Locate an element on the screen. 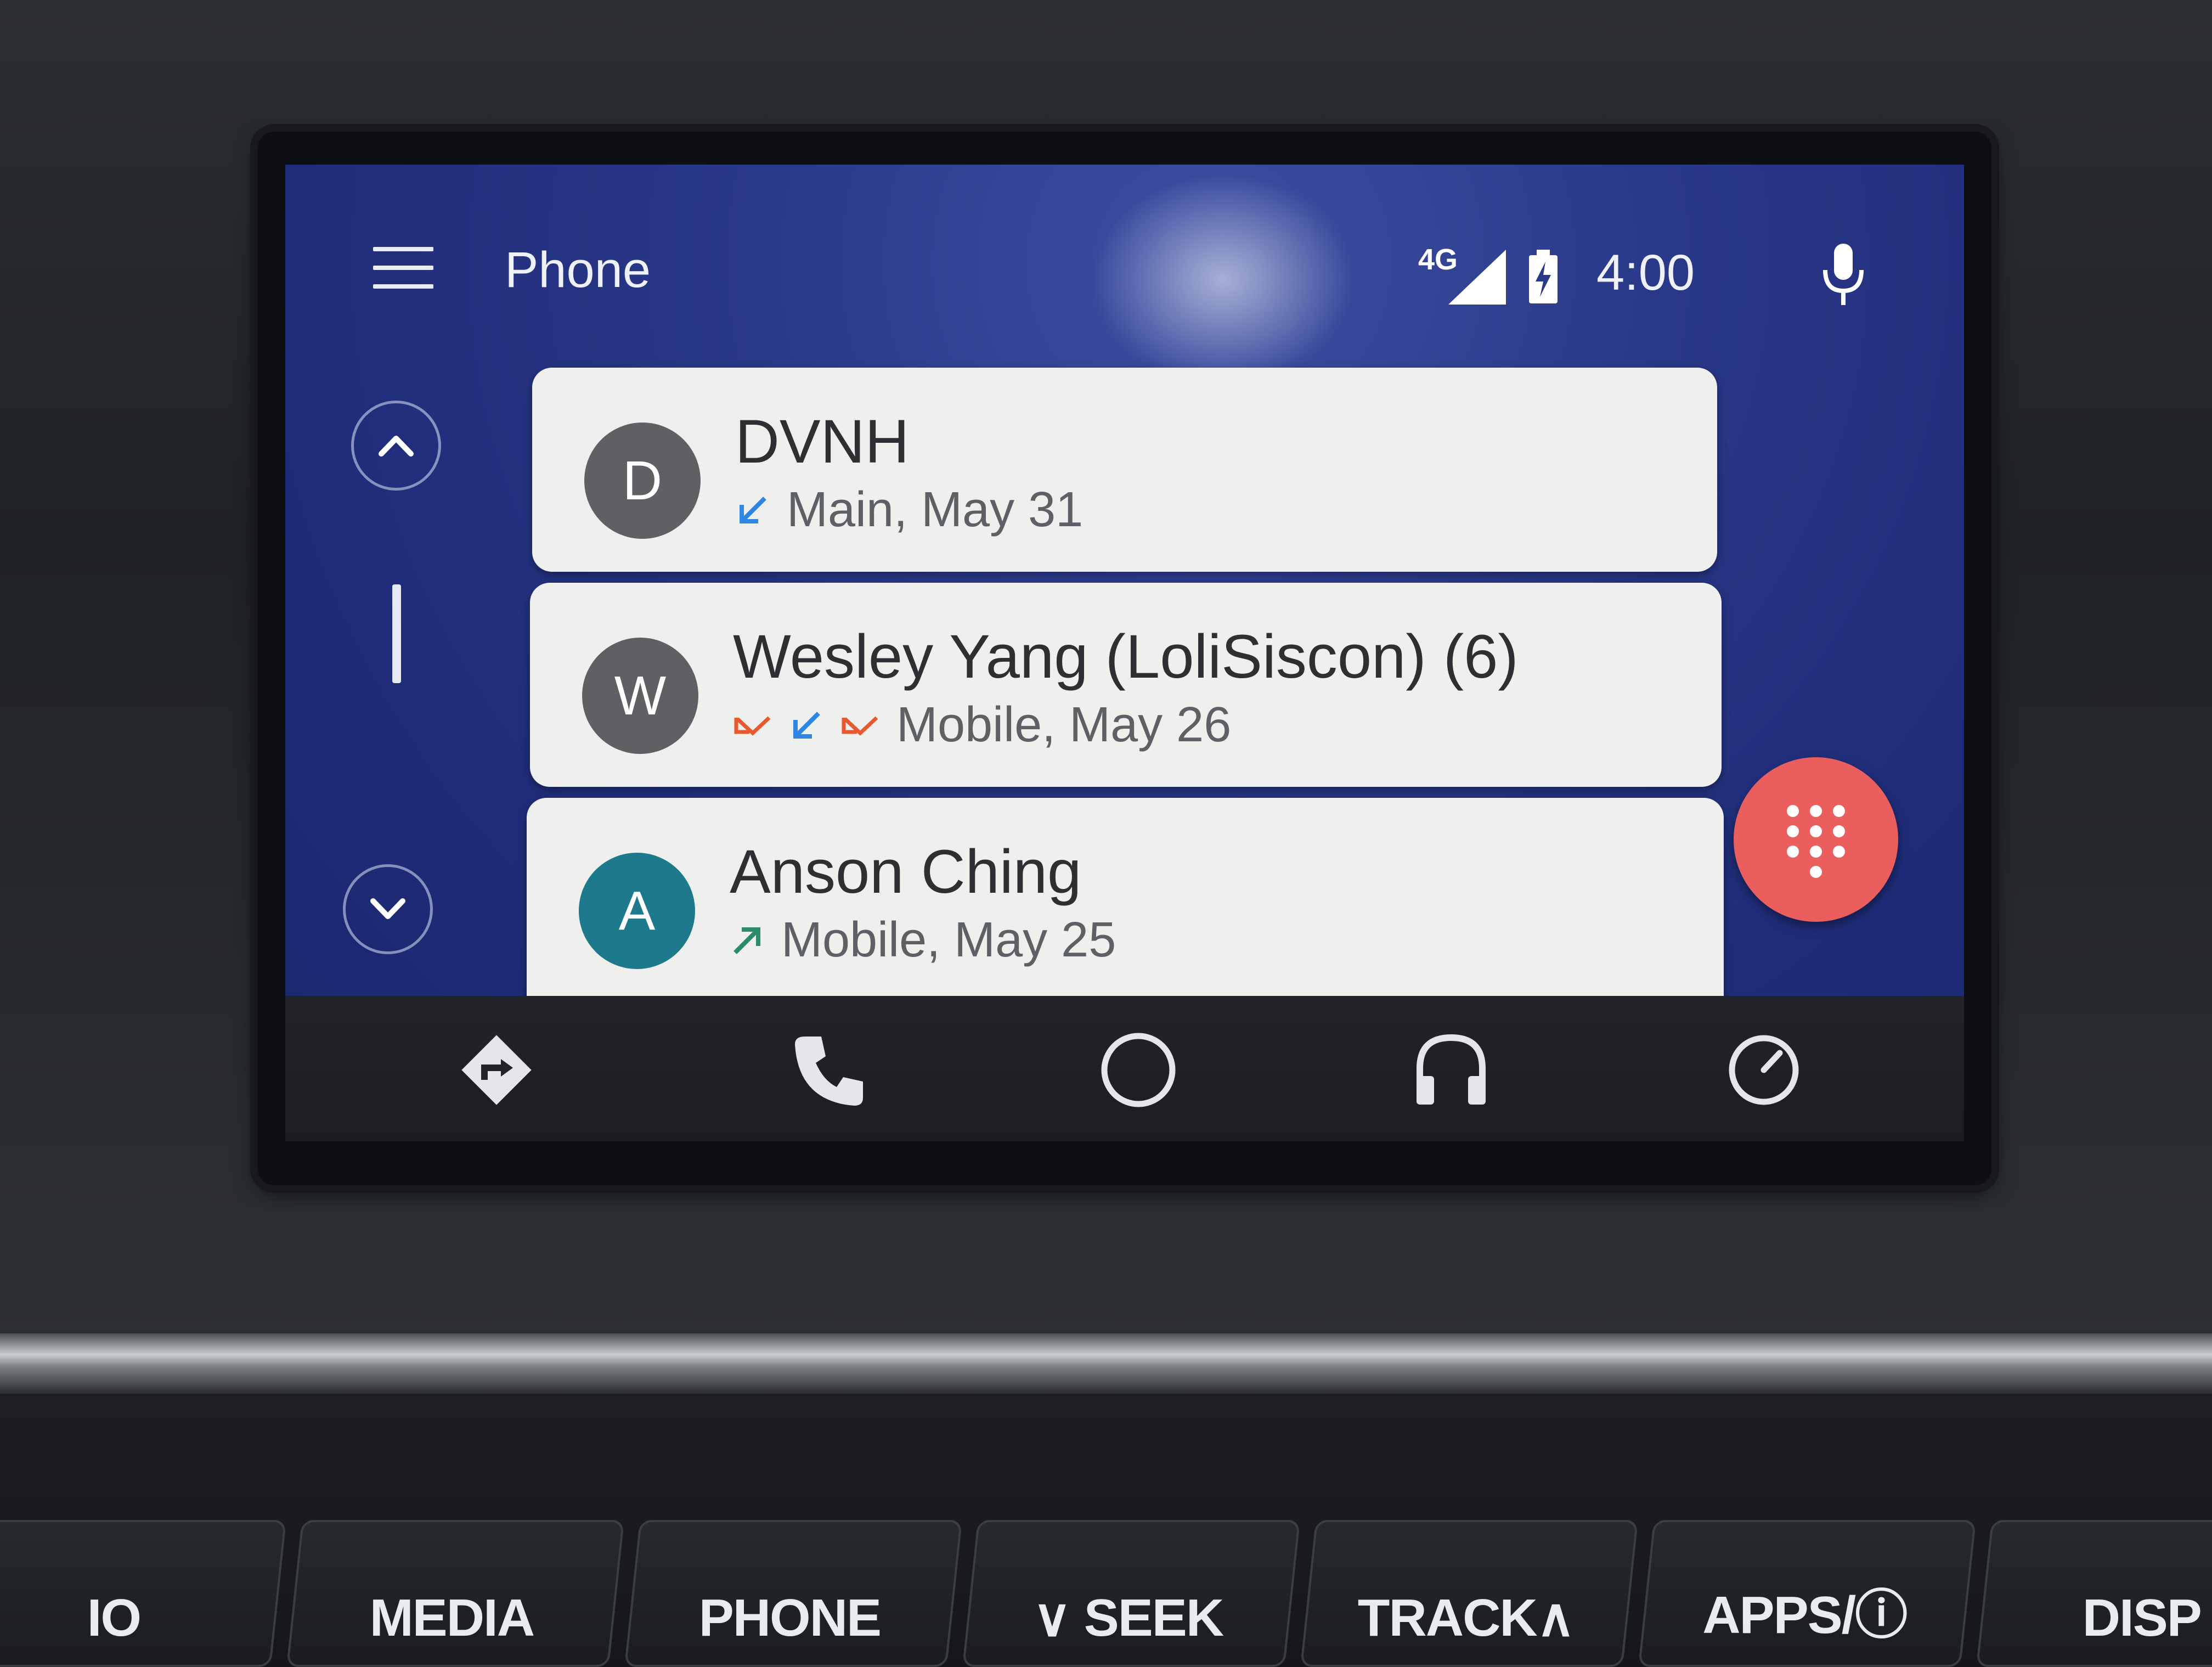 The image size is (2212, 1667). nav-audio-button is located at coordinates (1451, 1070).